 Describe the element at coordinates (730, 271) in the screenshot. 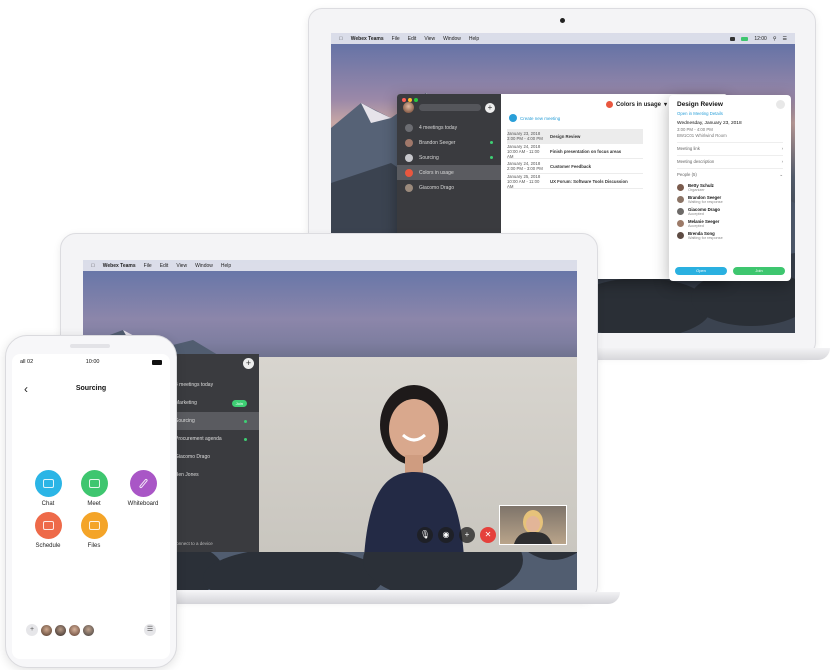

I see `popover-actions: Open Join` at that location.